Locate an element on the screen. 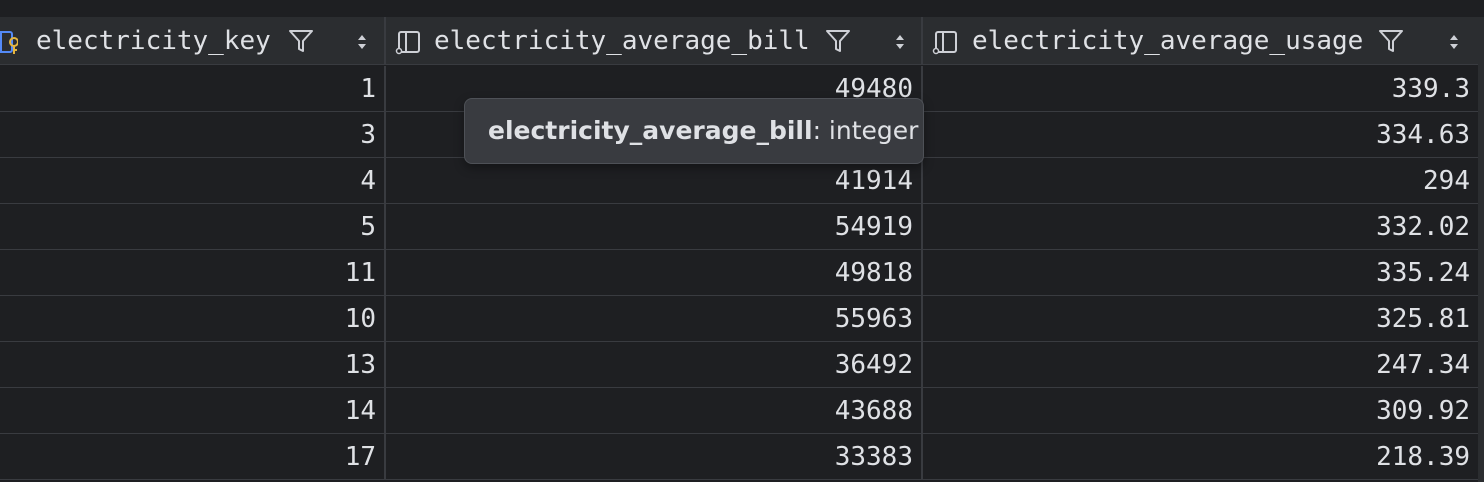 This screenshot has width=1484, height=482. table-row: 17 33383 218.39 is located at coordinates (742, 457).